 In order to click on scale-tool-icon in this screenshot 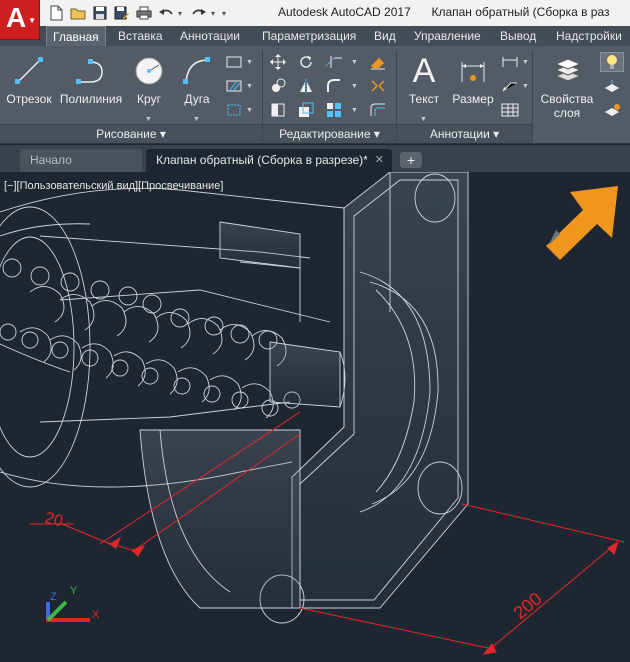, I will do `click(306, 110)`.